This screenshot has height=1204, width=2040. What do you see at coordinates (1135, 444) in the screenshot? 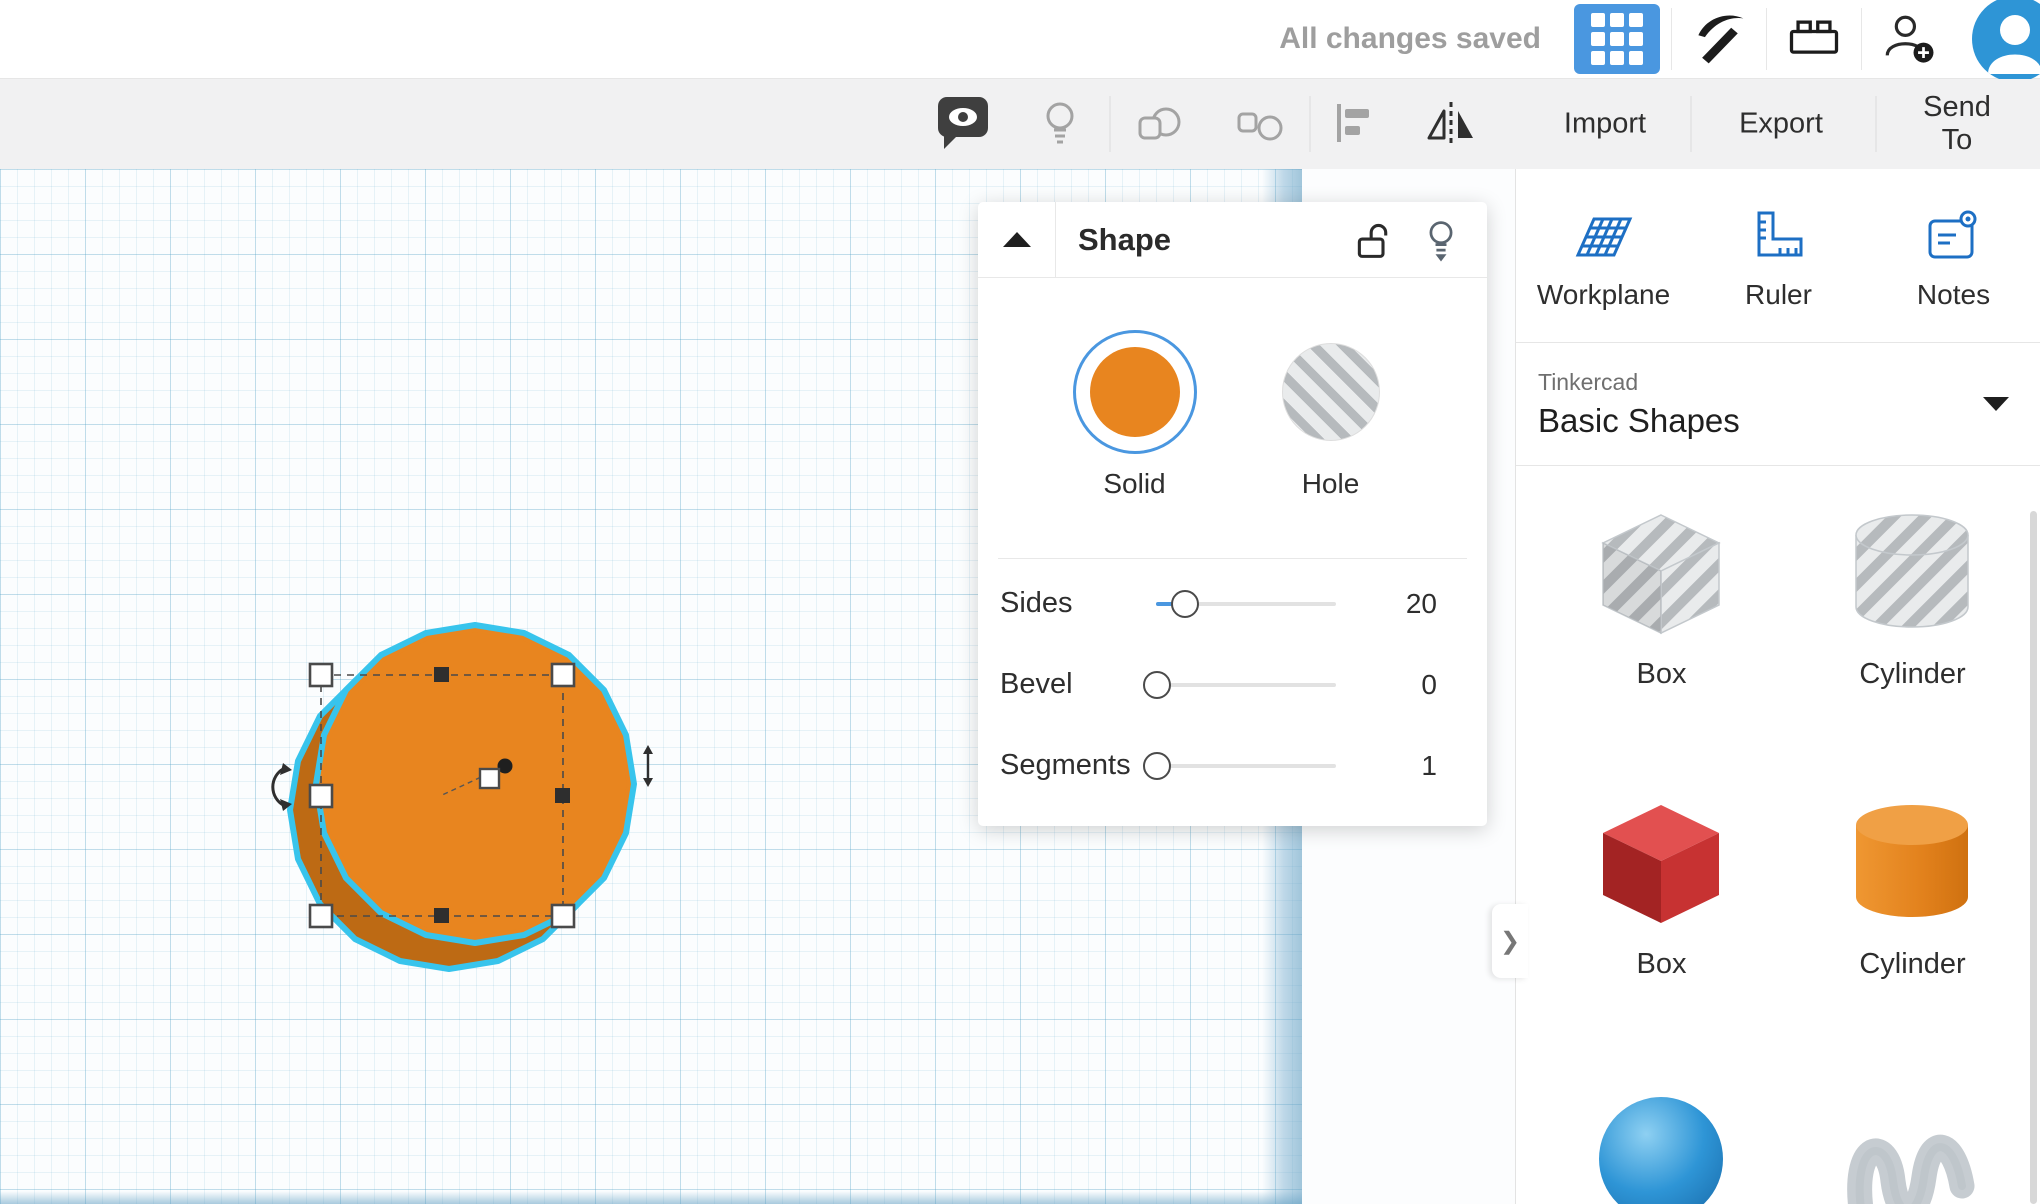
I see `solid-swatch: Solid` at bounding box center [1135, 444].